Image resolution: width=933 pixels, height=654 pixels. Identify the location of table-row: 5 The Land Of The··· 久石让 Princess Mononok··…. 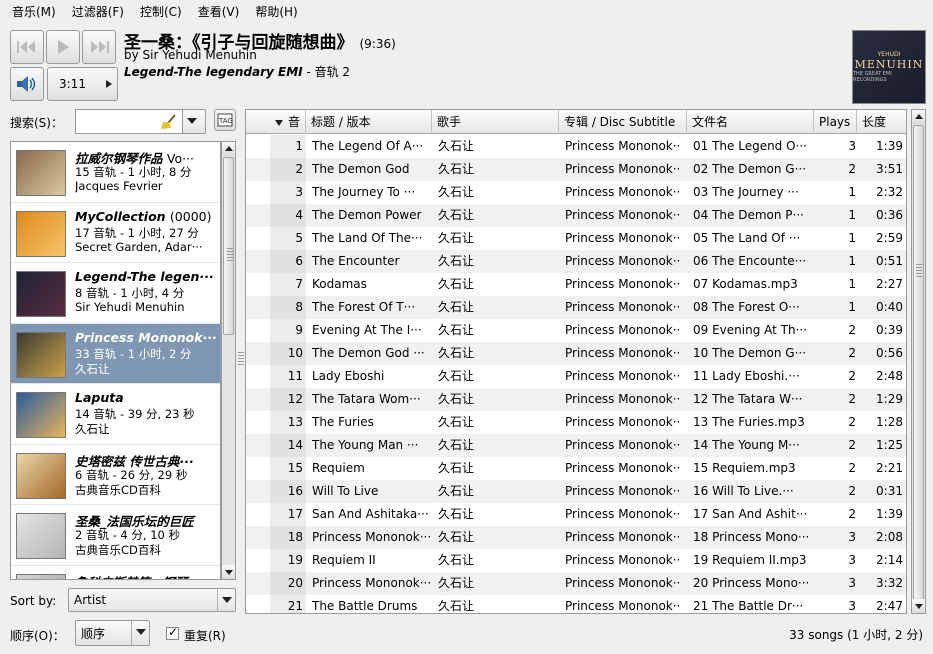
(576, 238).